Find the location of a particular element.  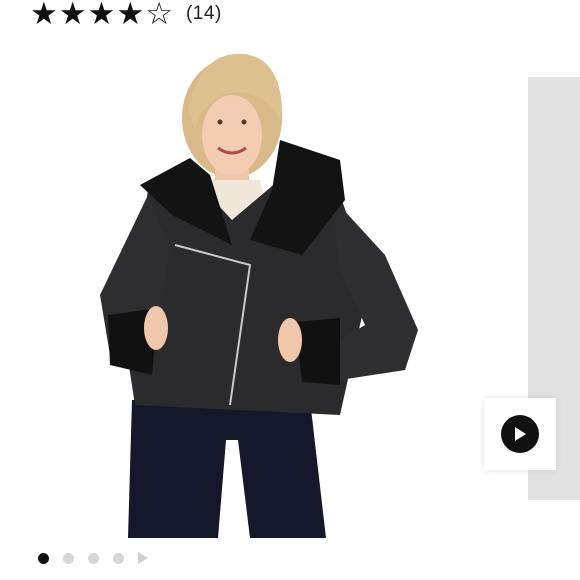

pagination-video-icon is located at coordinates (143, 558).